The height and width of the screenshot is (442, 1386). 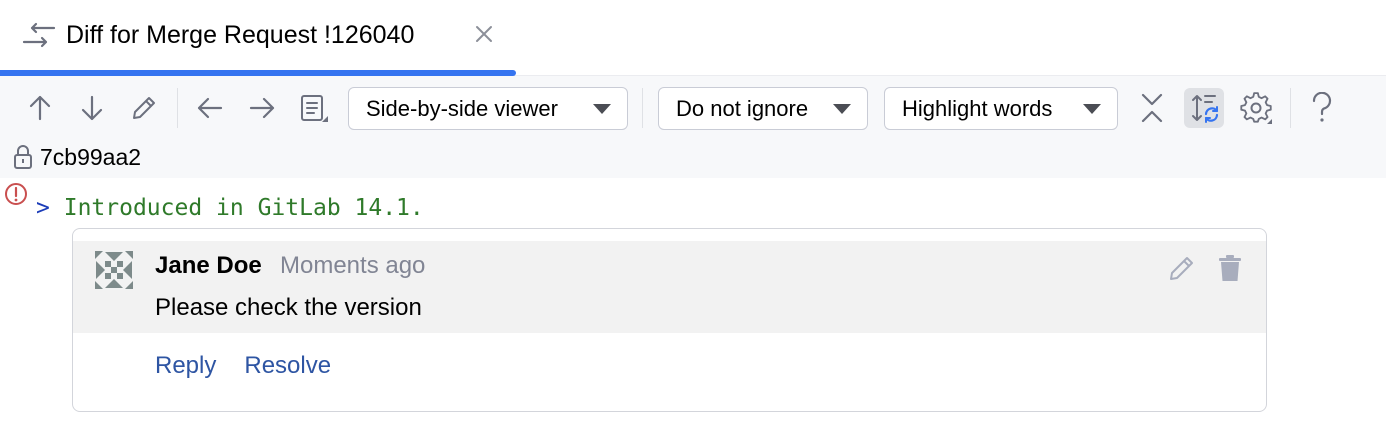 I want to click on next-difference-button, so click(x=92, y=108).